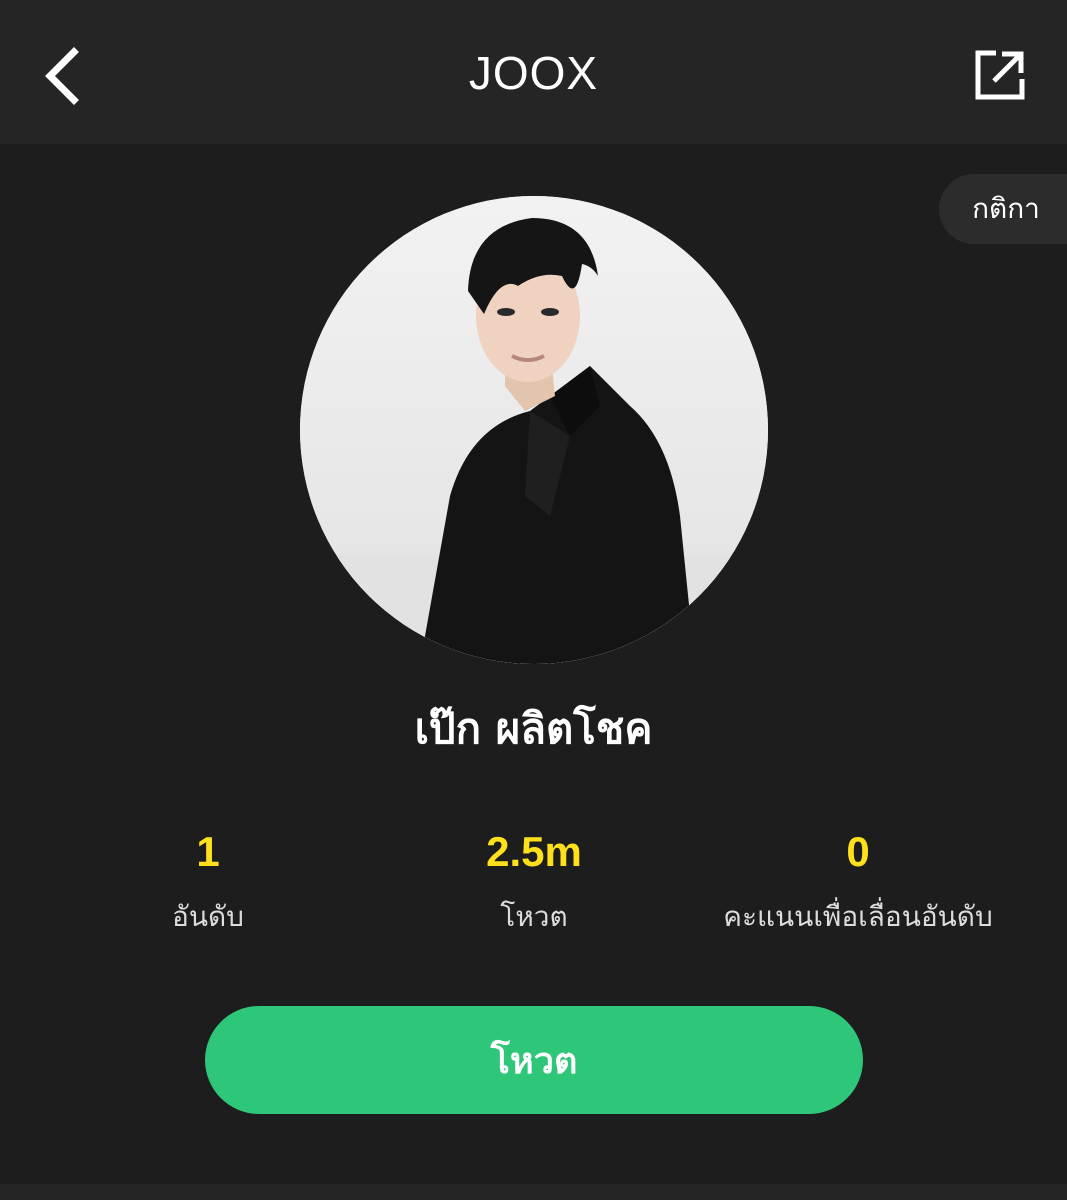  What do you see at coordinates (534, 851) in the screenshot?
I see `votes-value: 2.5m` at bounding box center [534, 851].